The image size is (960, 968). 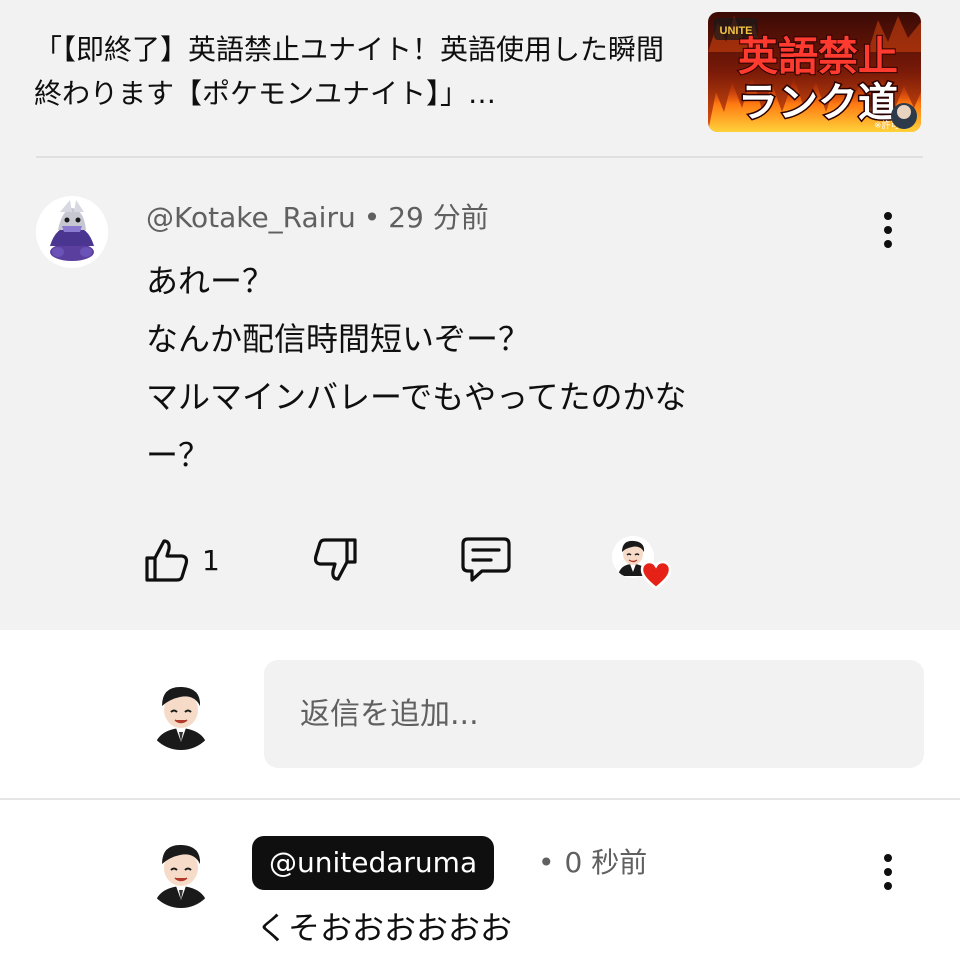 I want to click on thumbnail-title-line1: 英語禁止, so click(x=818, y=57).